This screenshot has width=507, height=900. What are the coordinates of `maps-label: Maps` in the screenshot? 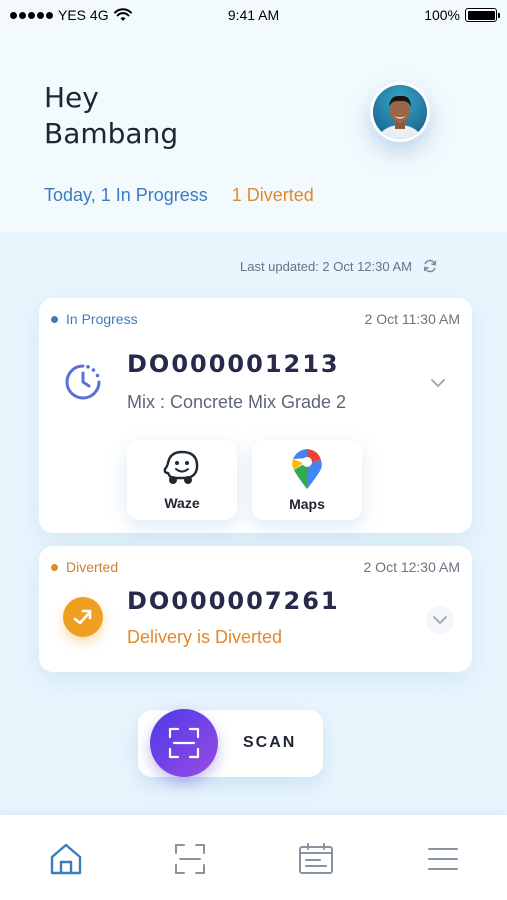 It's located at (307, 504).